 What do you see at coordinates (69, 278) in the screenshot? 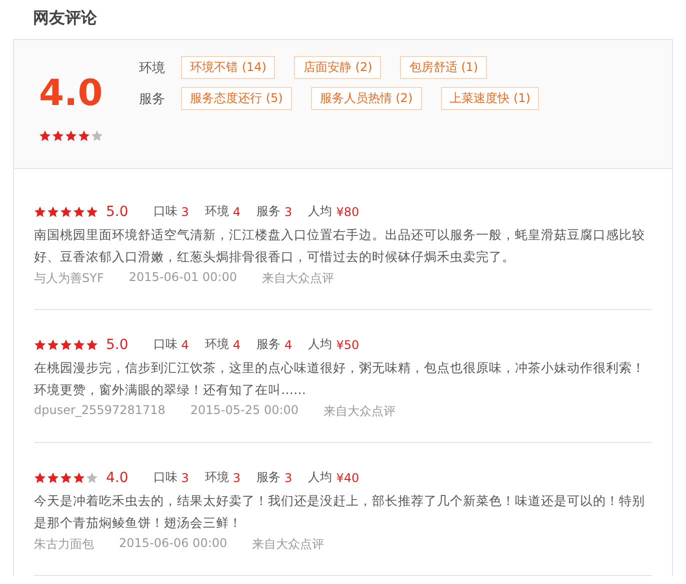
I see `review-author: 与人为善SYF` at bounding box center [69, 278].